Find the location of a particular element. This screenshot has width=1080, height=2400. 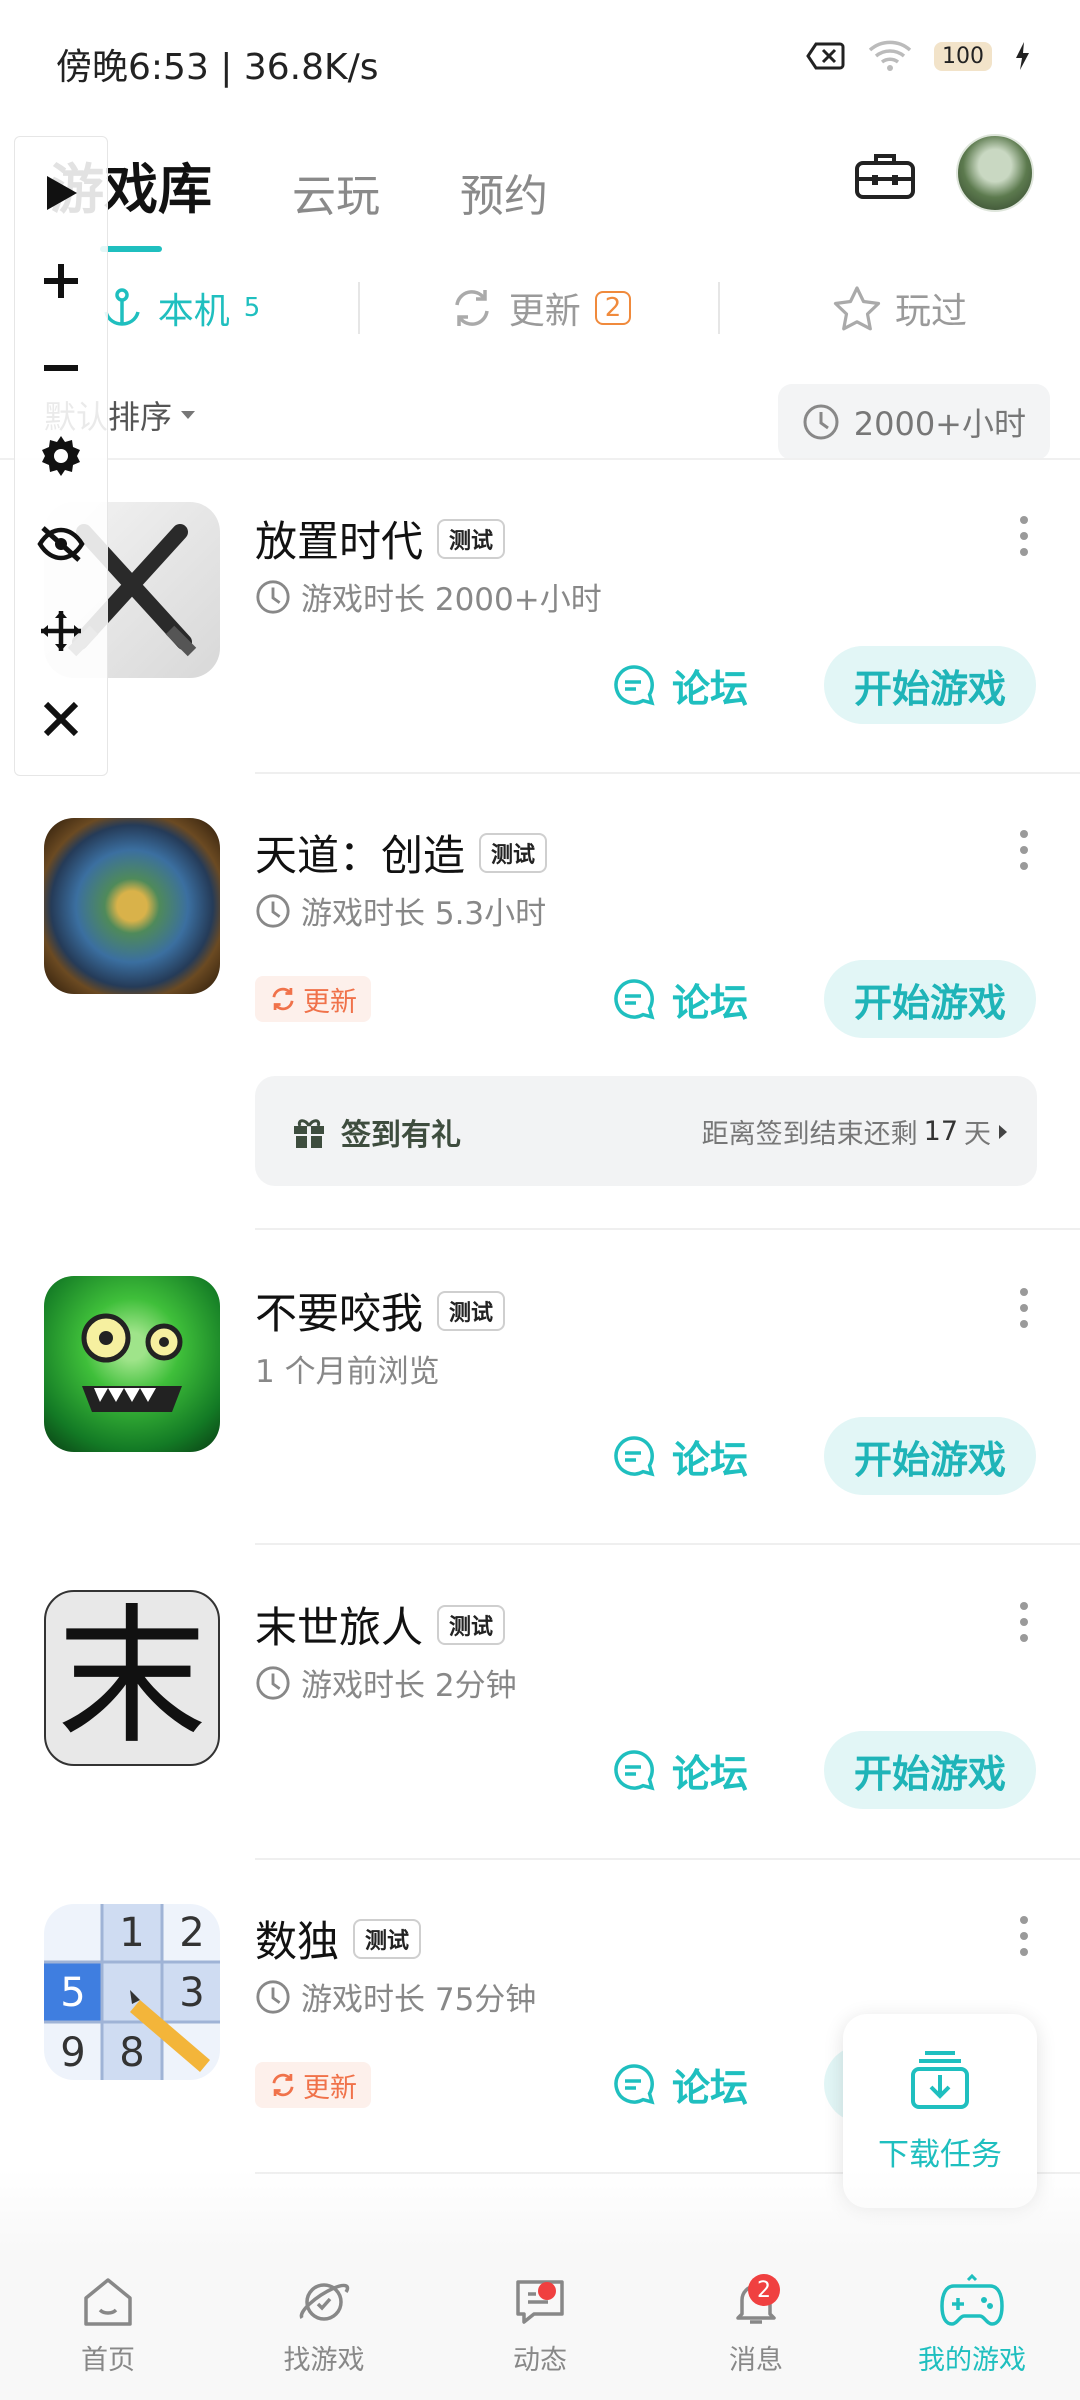

subtab-played: 玩过 is located at coordinates (900, 308).